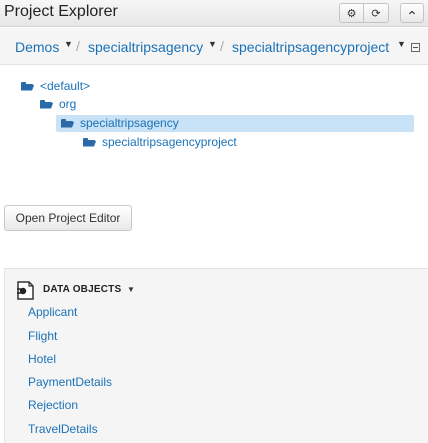  I want to click on header-button-group: ⚙ ⟳, so click(364, 13).